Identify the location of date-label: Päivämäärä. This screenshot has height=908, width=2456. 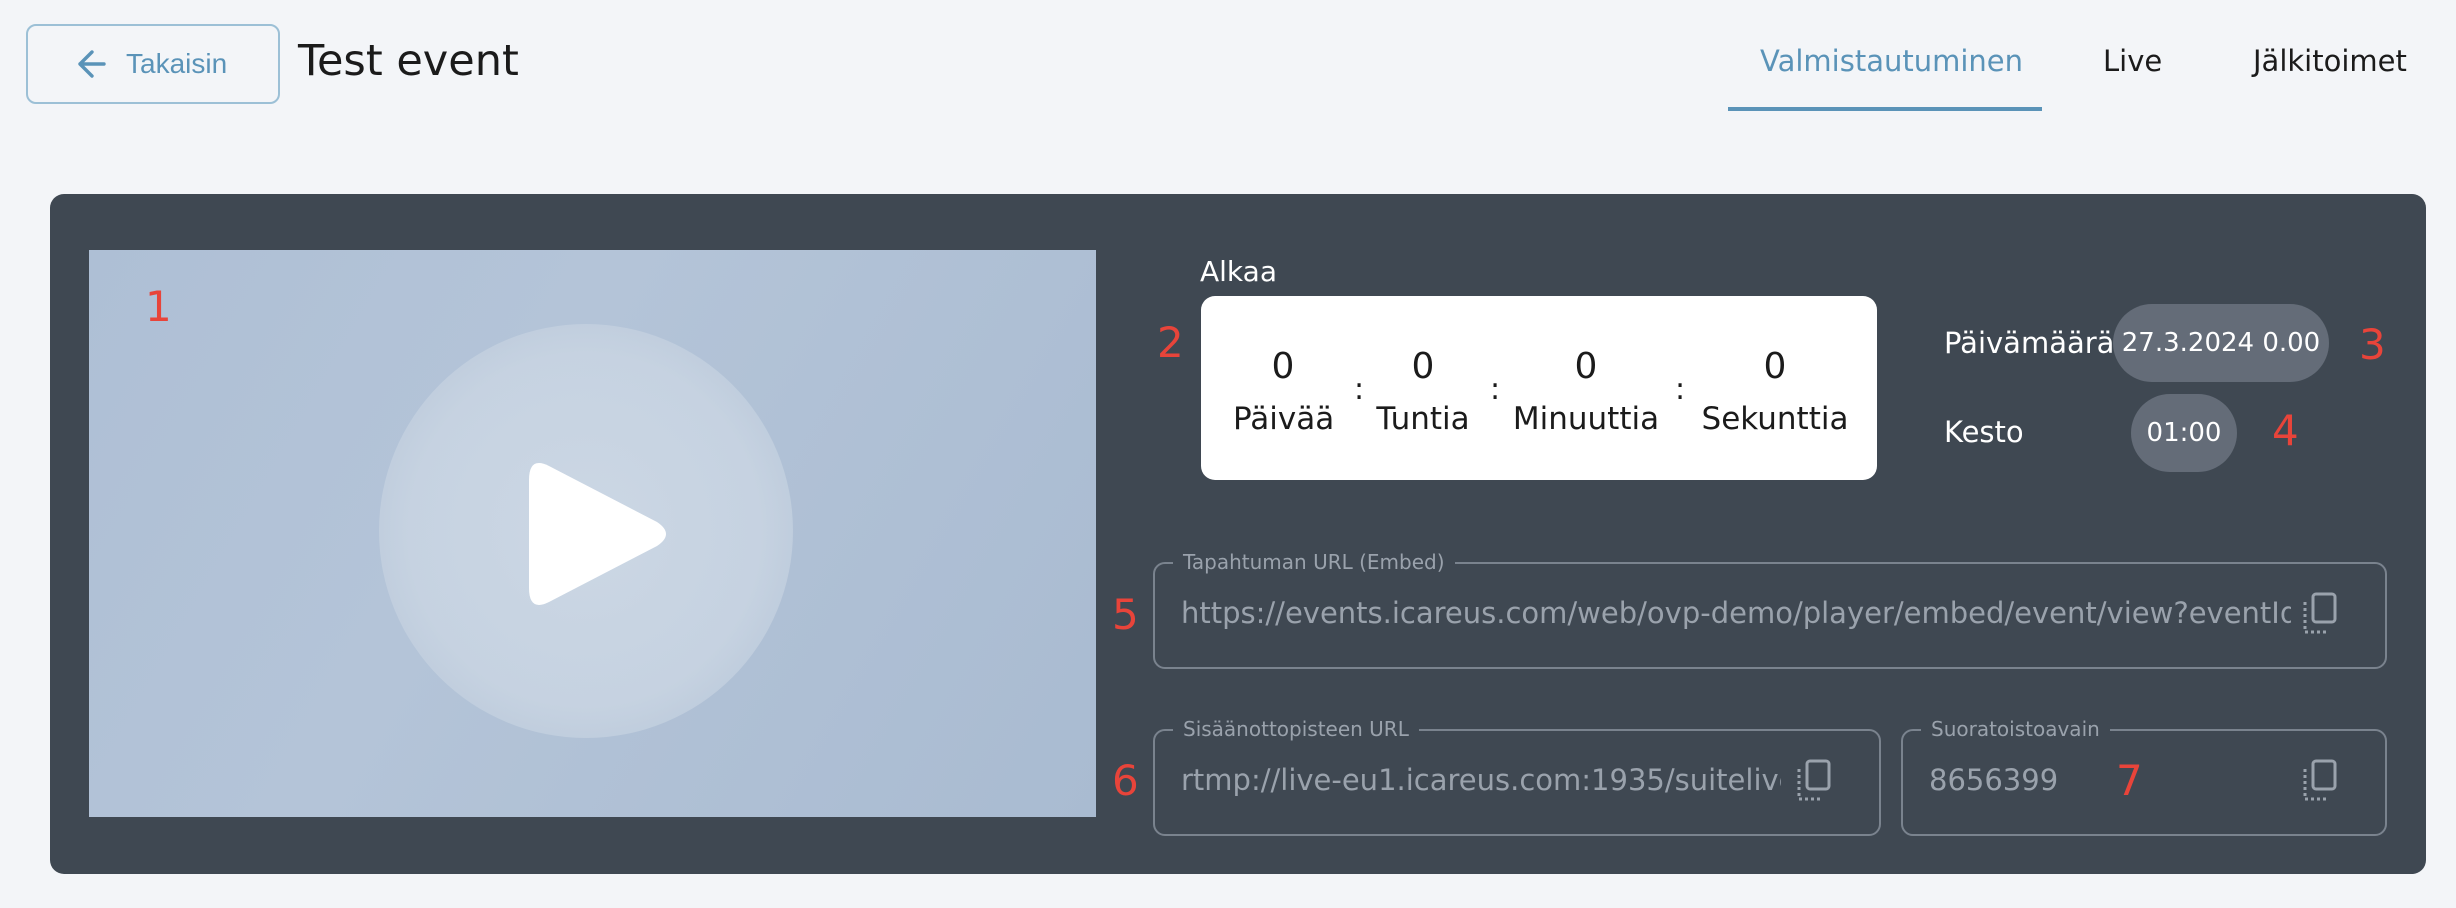
(2029, 343).